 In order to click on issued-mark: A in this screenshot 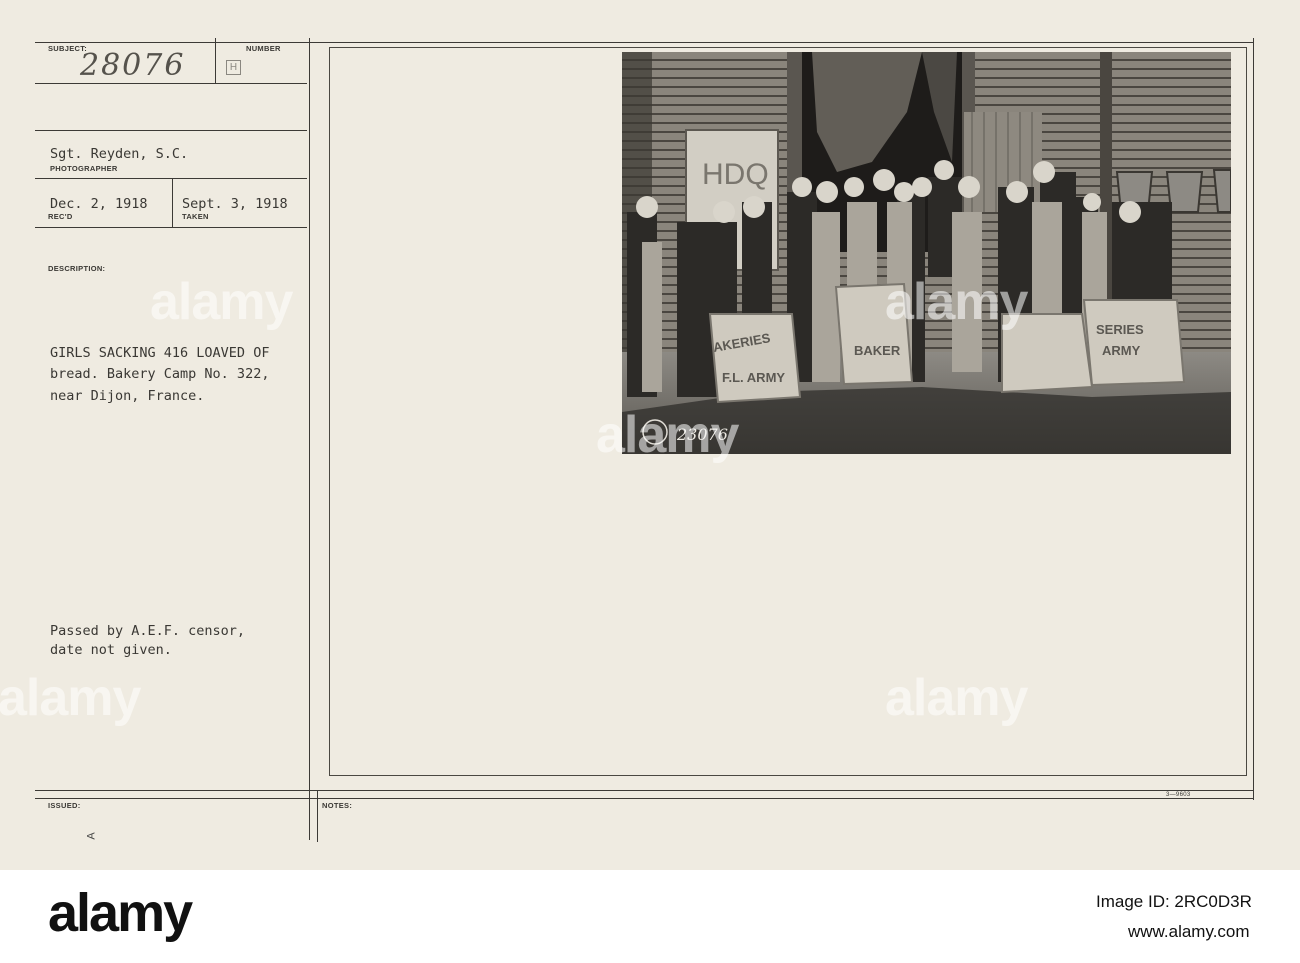, I will do `click(91, 836)`.